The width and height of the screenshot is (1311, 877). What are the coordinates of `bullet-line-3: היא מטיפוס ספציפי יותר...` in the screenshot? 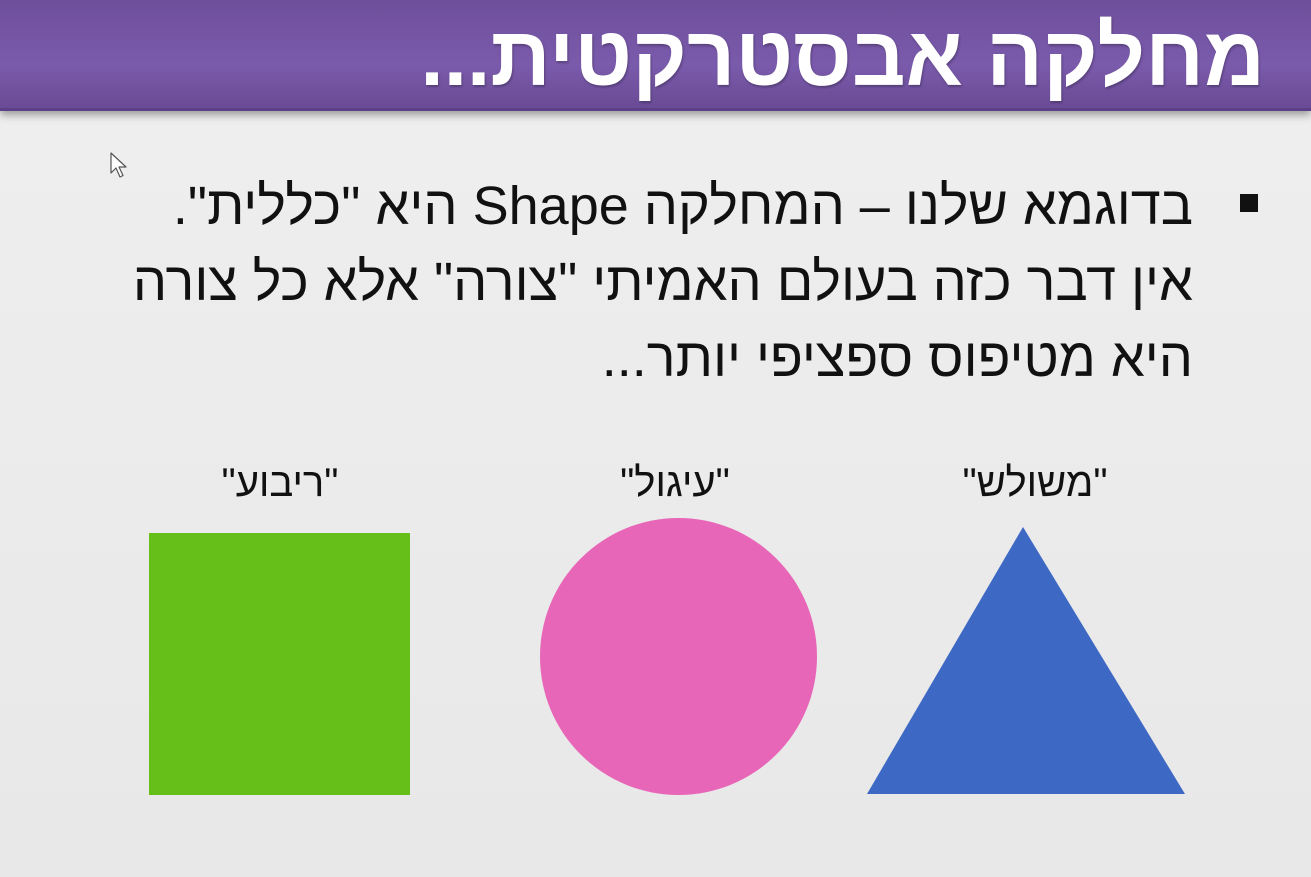 It's located at (897, 358).